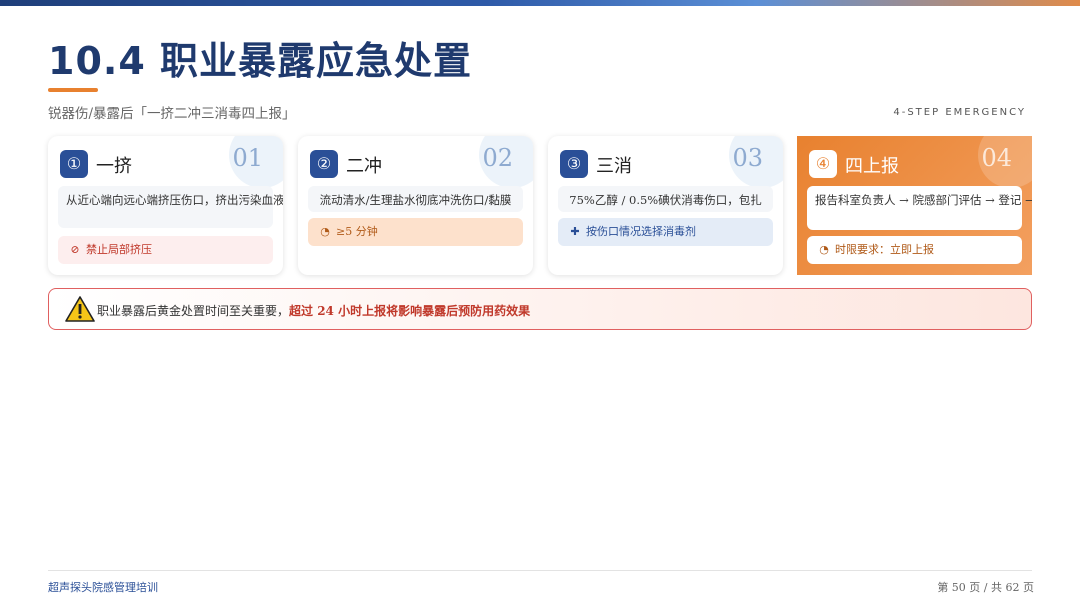  I want to click on step-card-2: 02 ② 二冲 流动清水/生理盐水彻底冲洗伤口/黏膜 ◔ ≥5 分钟, so click(415, 205).